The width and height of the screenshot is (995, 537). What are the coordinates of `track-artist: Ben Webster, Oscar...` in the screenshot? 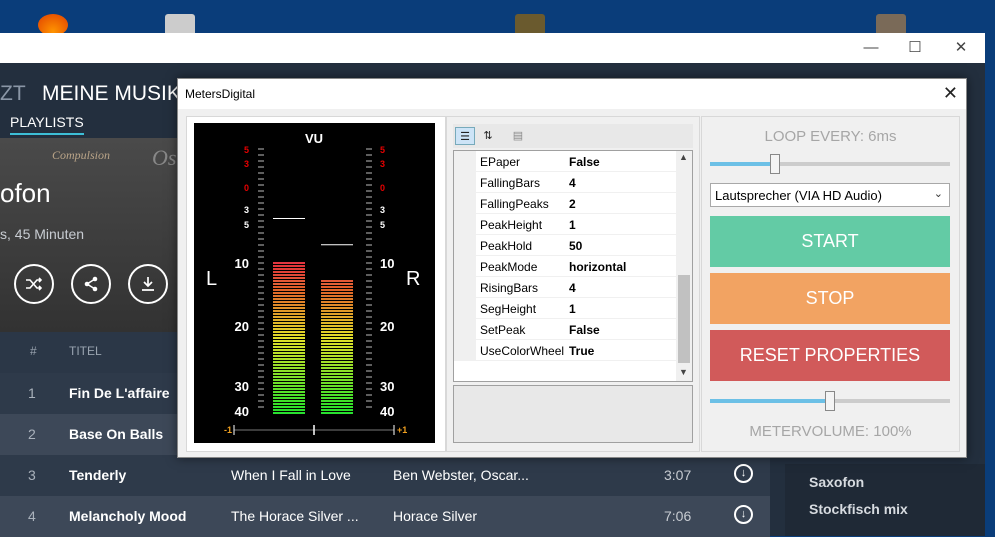 It's located at (461, 475).